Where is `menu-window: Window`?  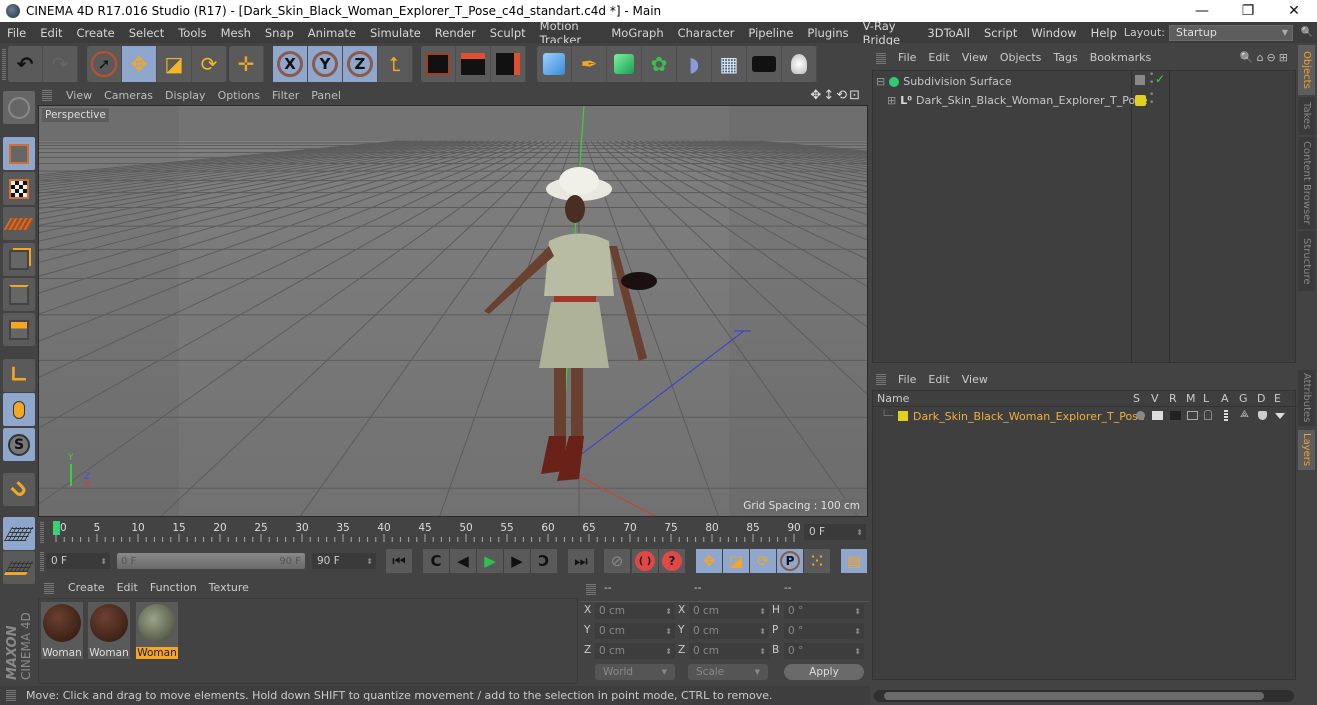
menu-window: Window is located at coordinates (1053, 33).